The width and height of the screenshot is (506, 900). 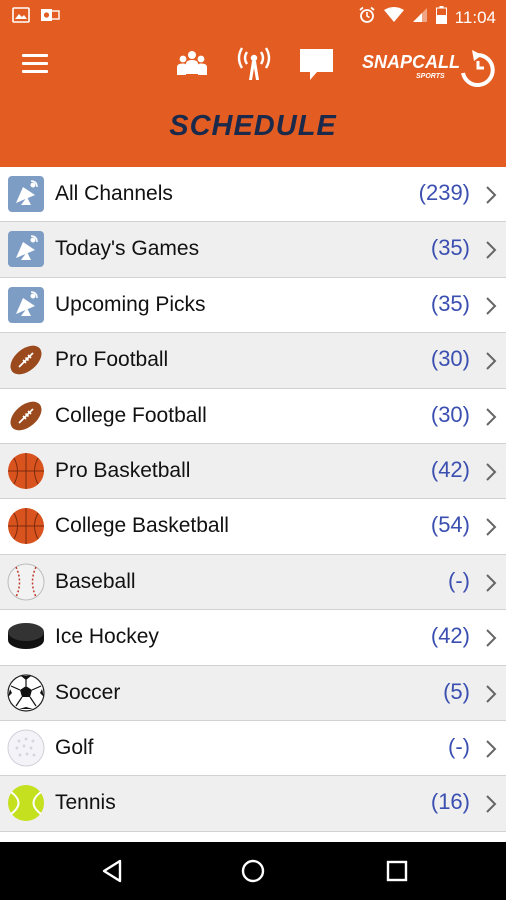 What do you see at coordinates (317, 64) in the screenshot?
I see `chat-icon` at bounding box center [317, 64].